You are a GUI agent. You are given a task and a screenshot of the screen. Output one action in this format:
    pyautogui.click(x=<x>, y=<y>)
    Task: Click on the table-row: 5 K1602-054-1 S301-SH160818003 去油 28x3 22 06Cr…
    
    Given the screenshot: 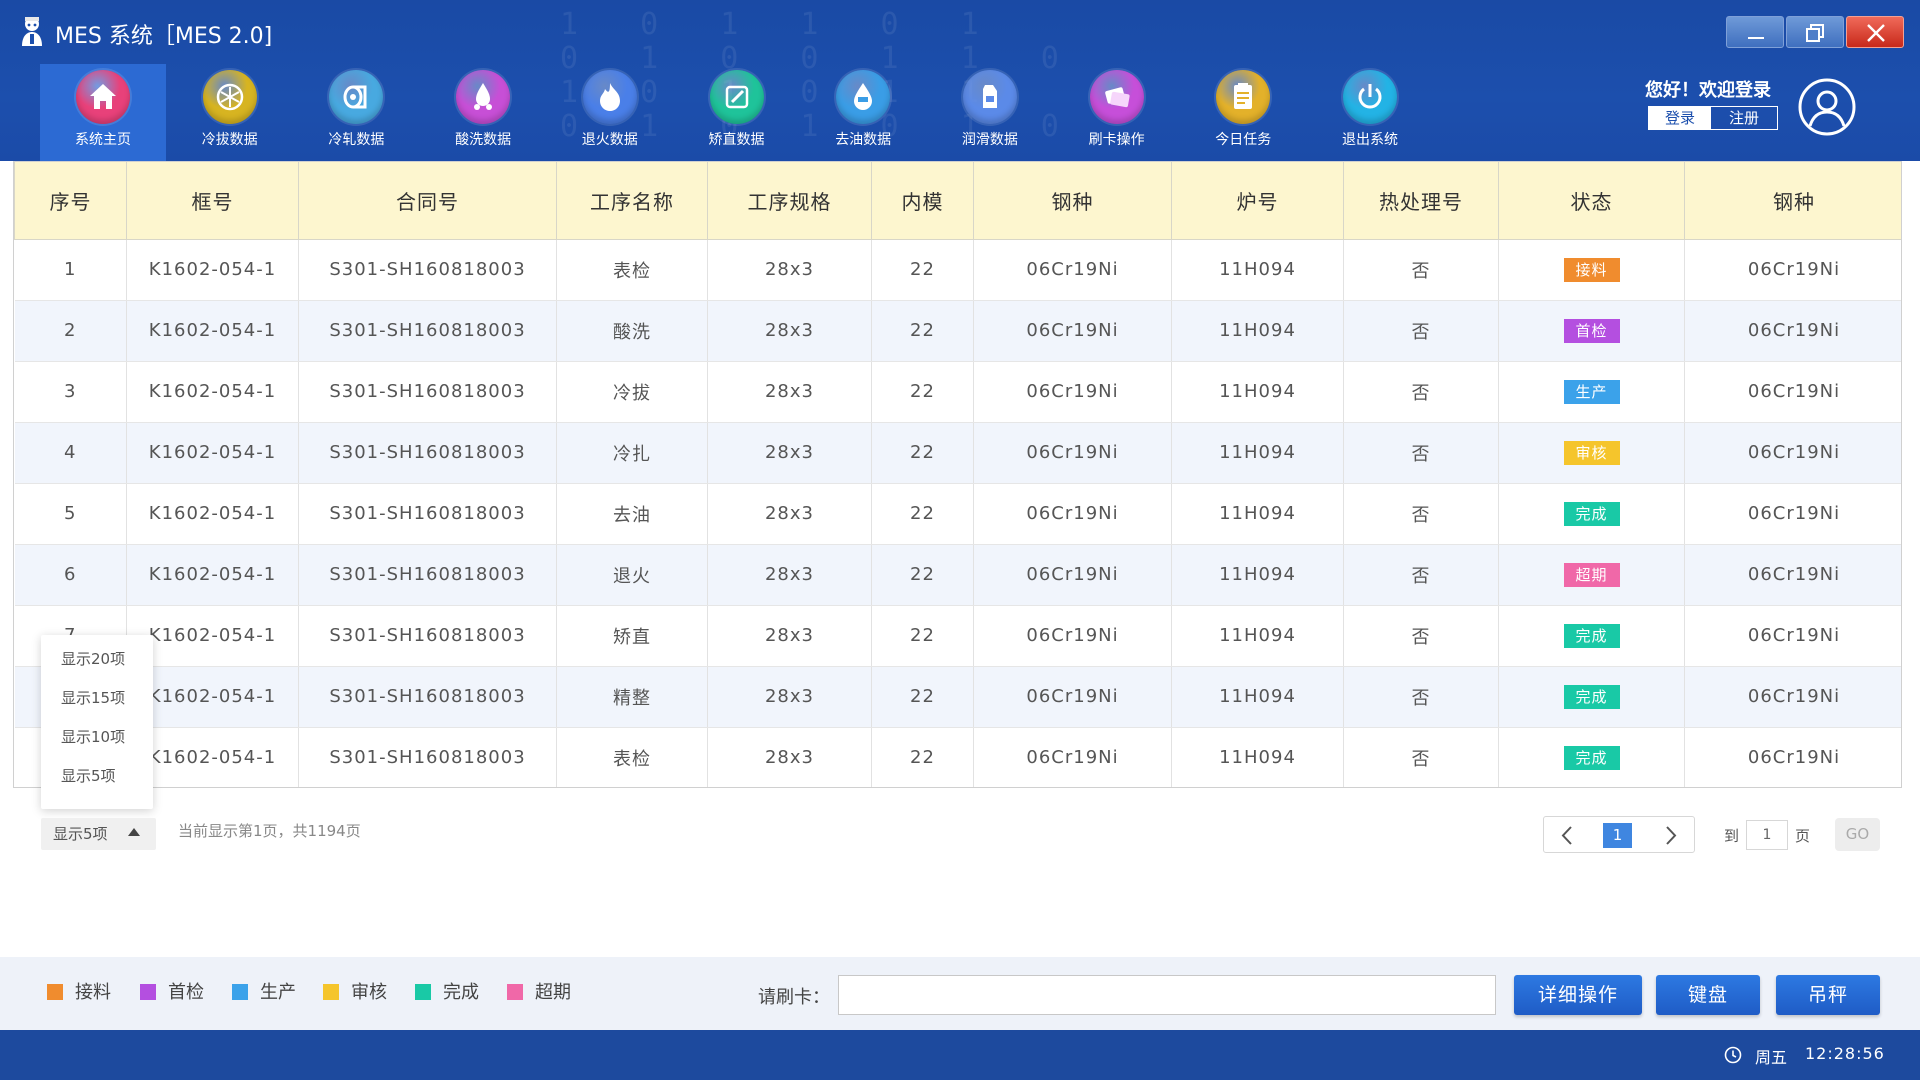 What is the action you would take?
    pyautogui.click(x=957, y=514)
    